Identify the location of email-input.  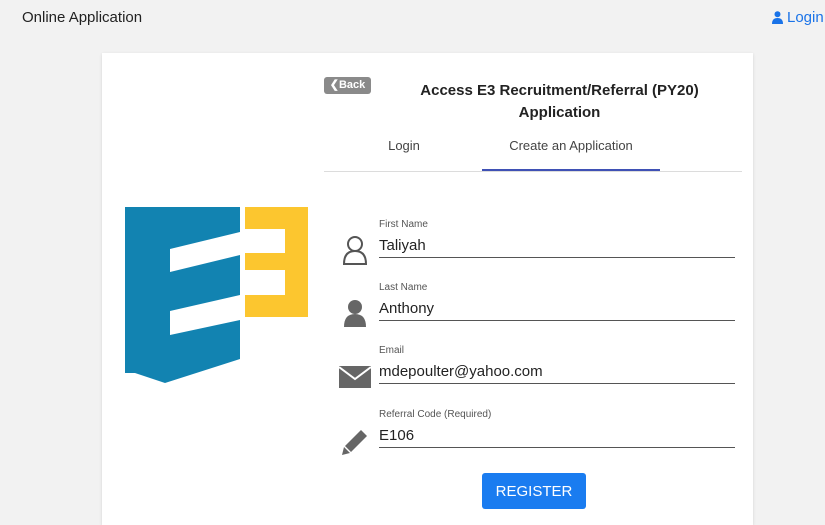
(557, 371).